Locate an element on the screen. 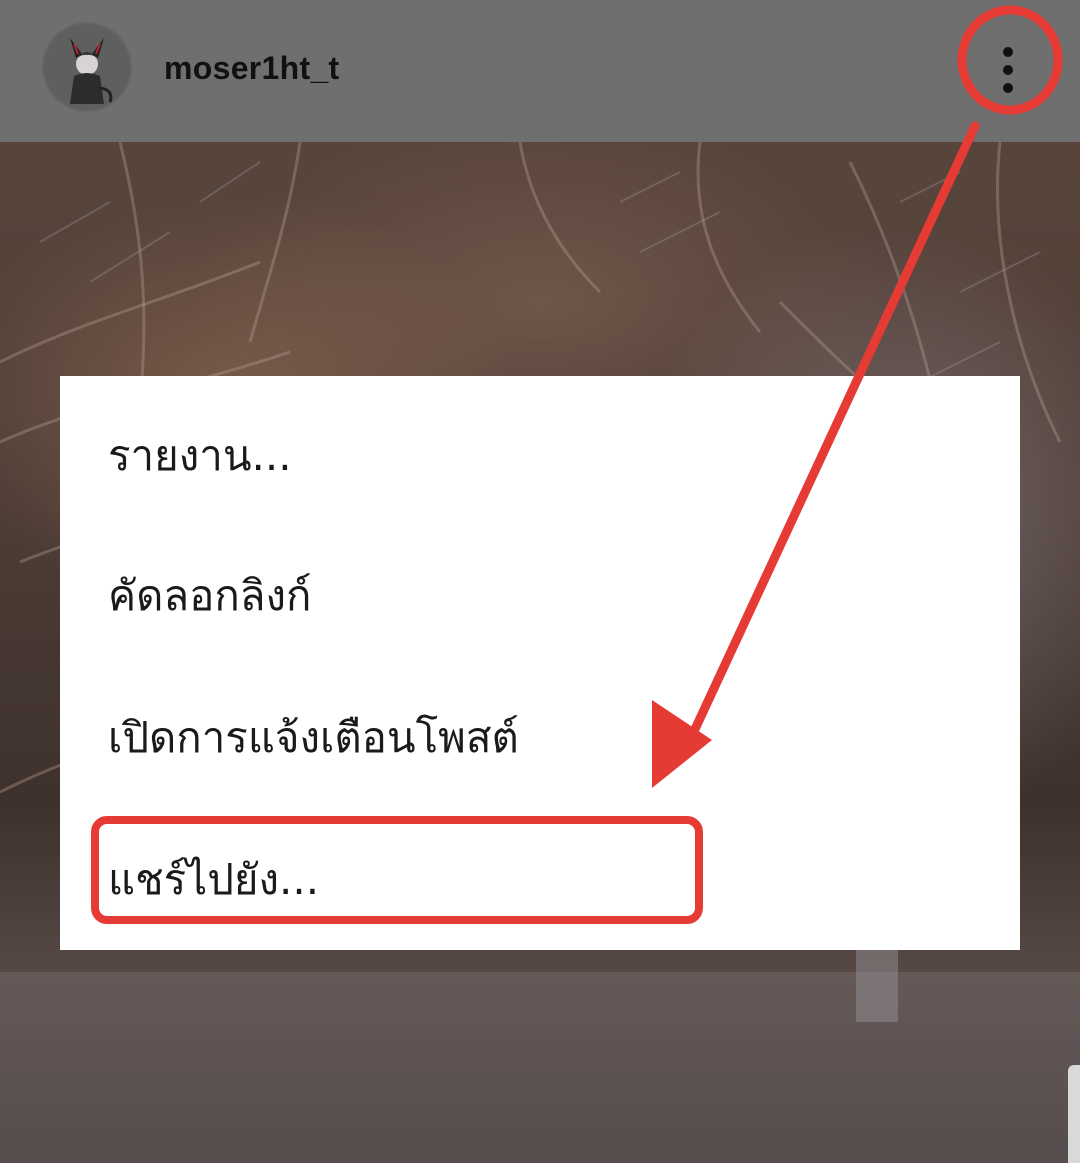 The height and width of the screenshot is (1163, 1080). scroll-indicator is located at coordinates (1074, 1114).